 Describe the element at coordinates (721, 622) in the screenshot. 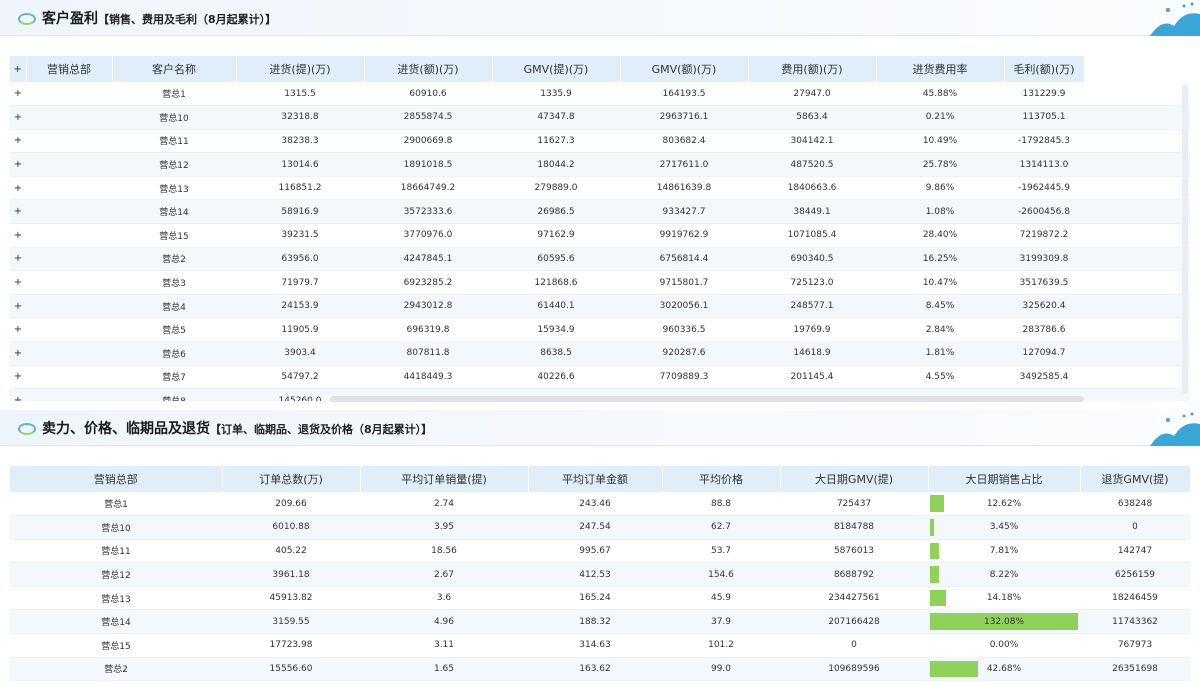

I see `table-cell: 37.9` at that location.